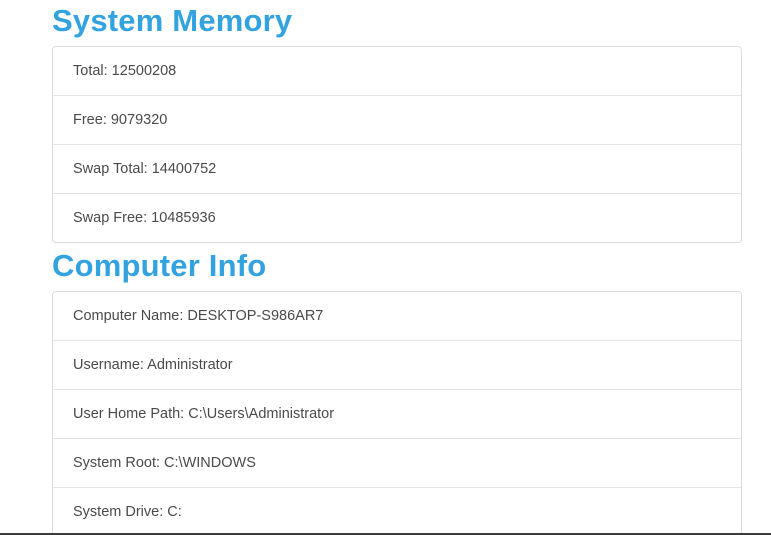 The image size is (771, 535). Describe the element at coordinates (397, 169) in the screenshot. I see `swap-total-item: Swap Total: 14400752` at that location.